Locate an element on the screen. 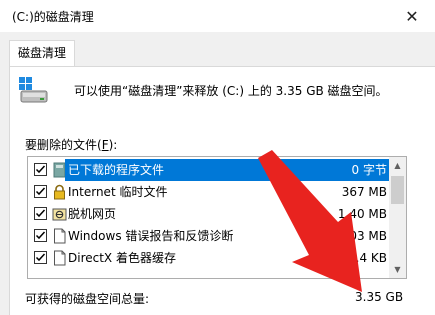 The width and height of the screenshot is (435, 315). files-label-suffix: ): is located at coordinates (113, 145).